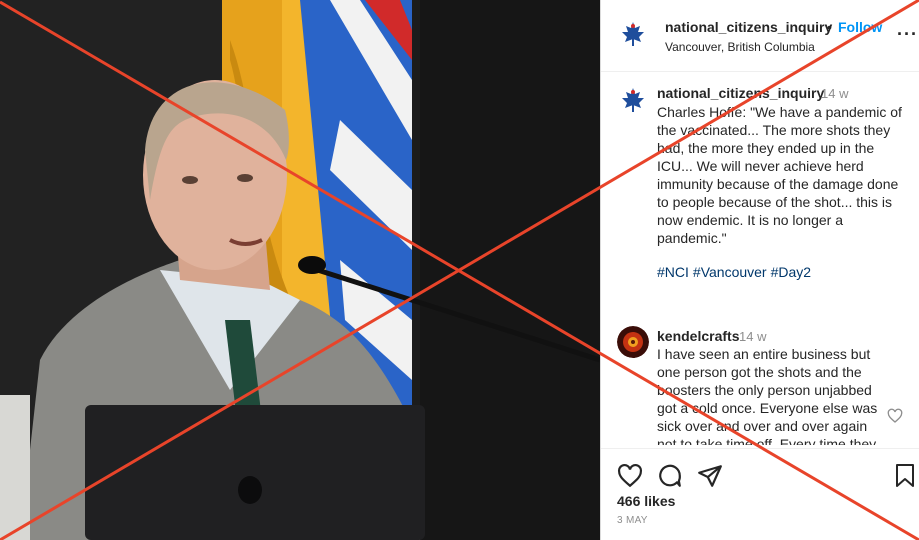  What do you see at coordinates (632, 520) in the screenshot?
I see `post-date: 3 MAY` at bounding box center [632, 520].